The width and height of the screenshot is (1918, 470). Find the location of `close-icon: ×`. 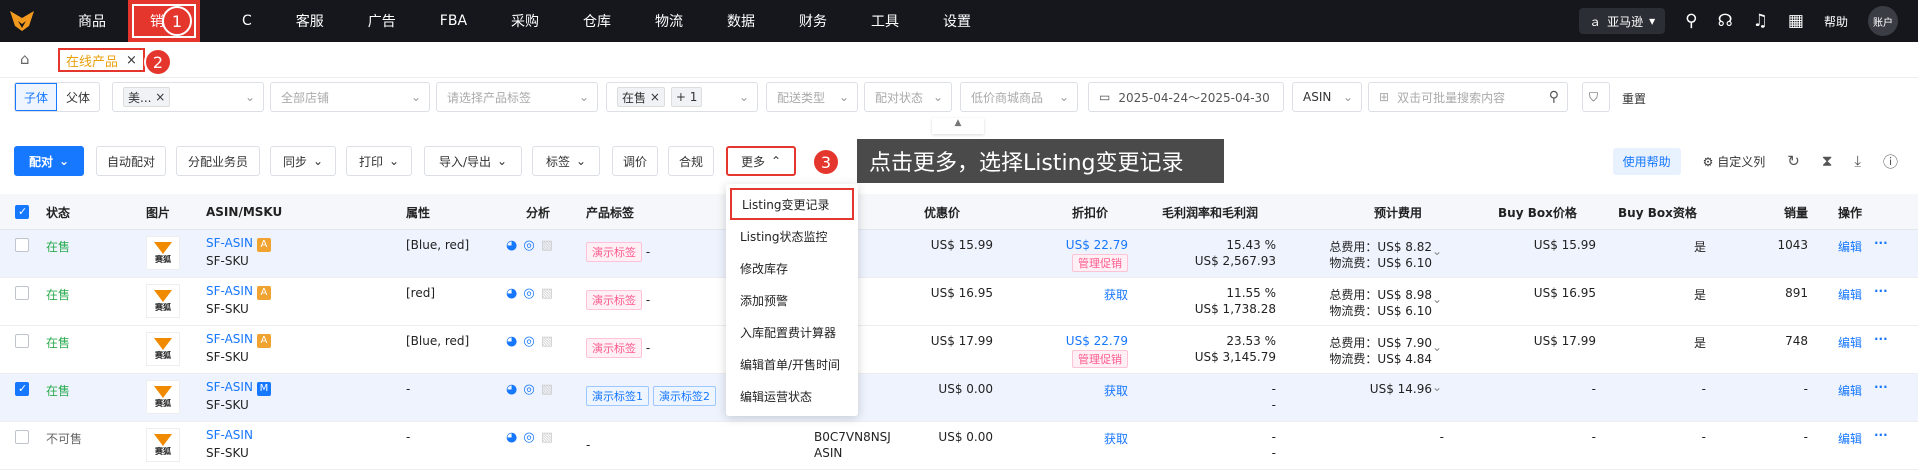

close-icon: × is located at coordinates (131, 60).